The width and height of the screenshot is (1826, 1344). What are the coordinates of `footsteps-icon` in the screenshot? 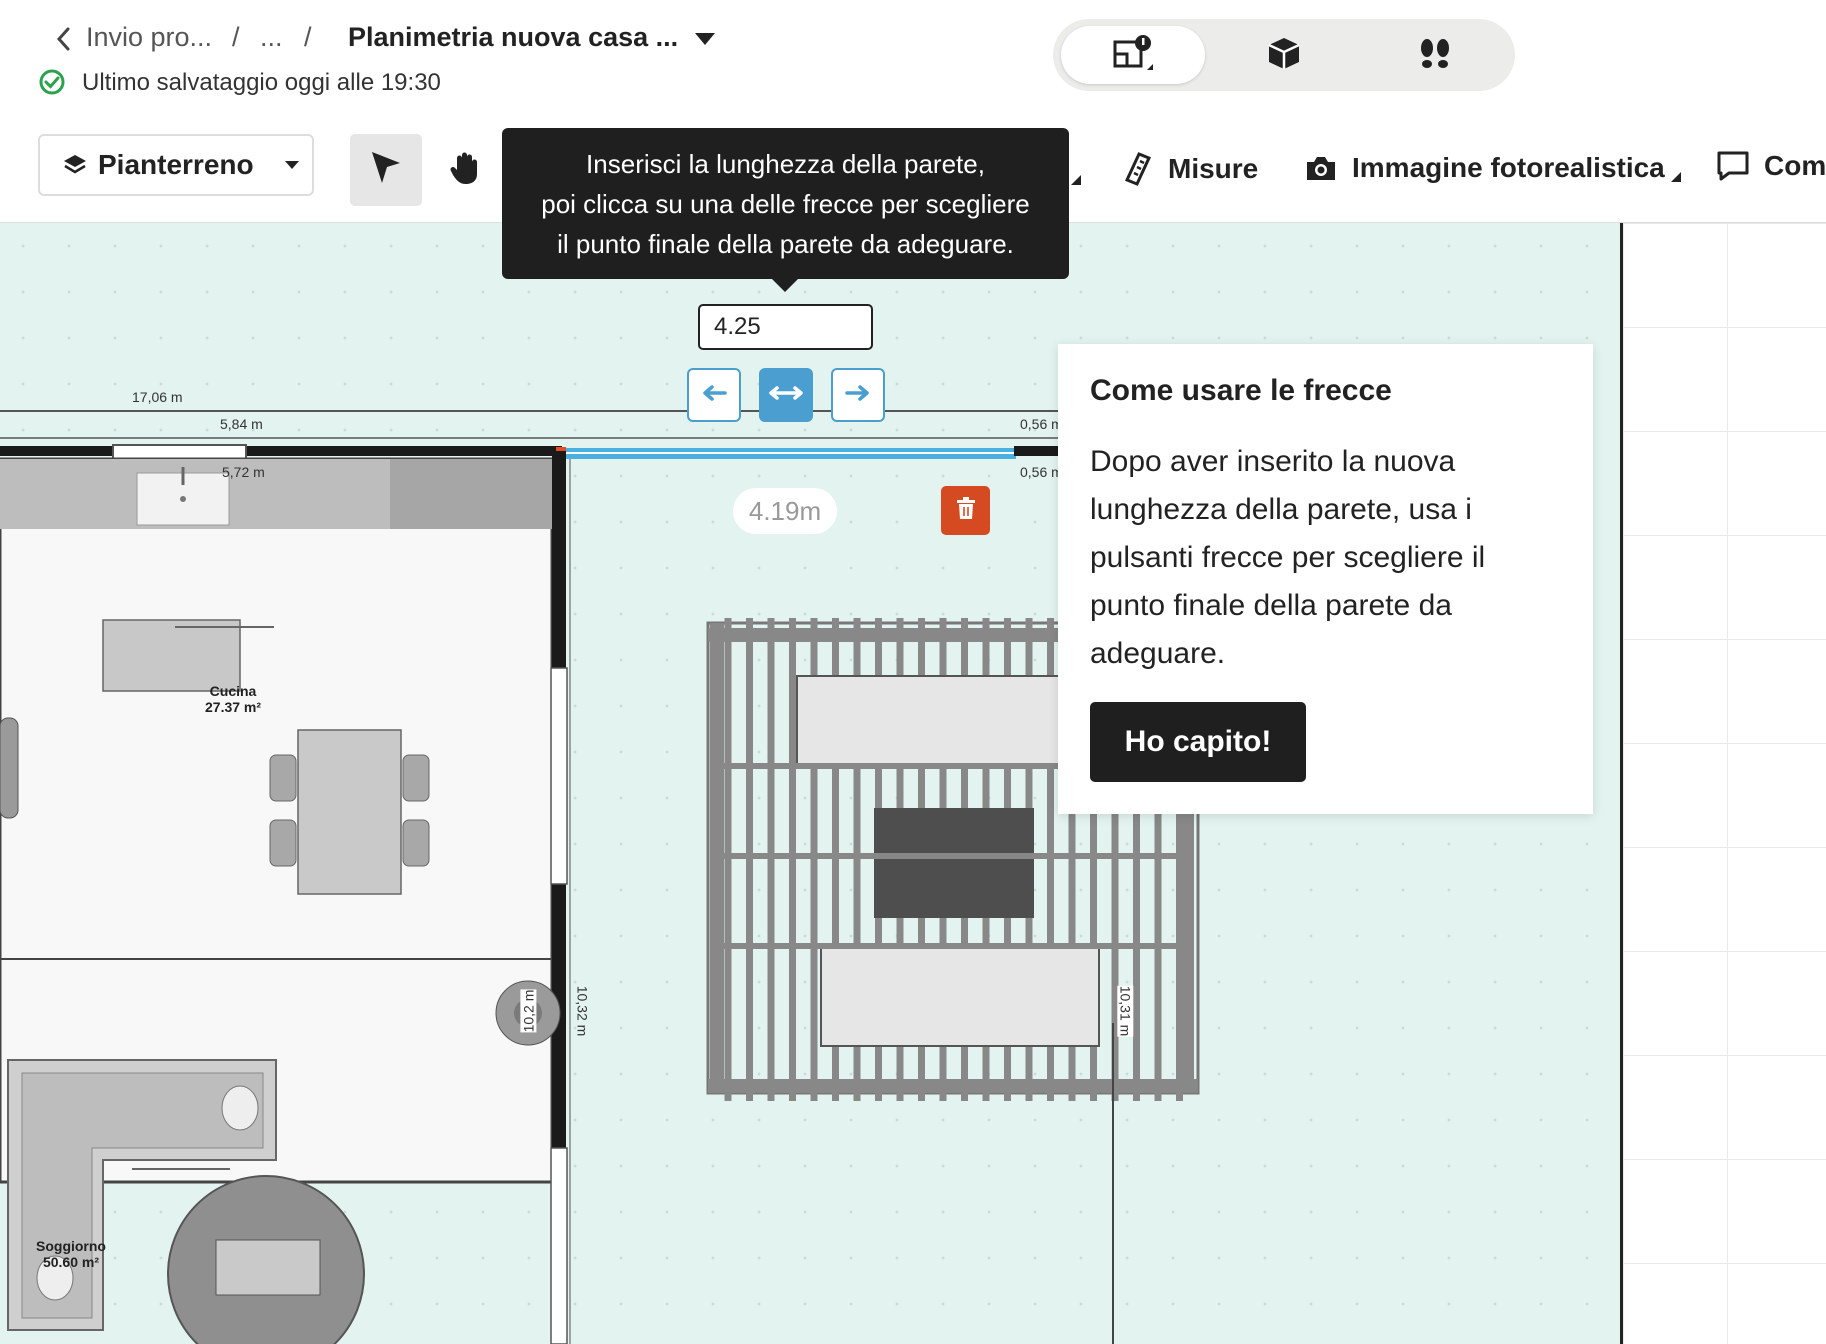 It's located at (1435, 55).